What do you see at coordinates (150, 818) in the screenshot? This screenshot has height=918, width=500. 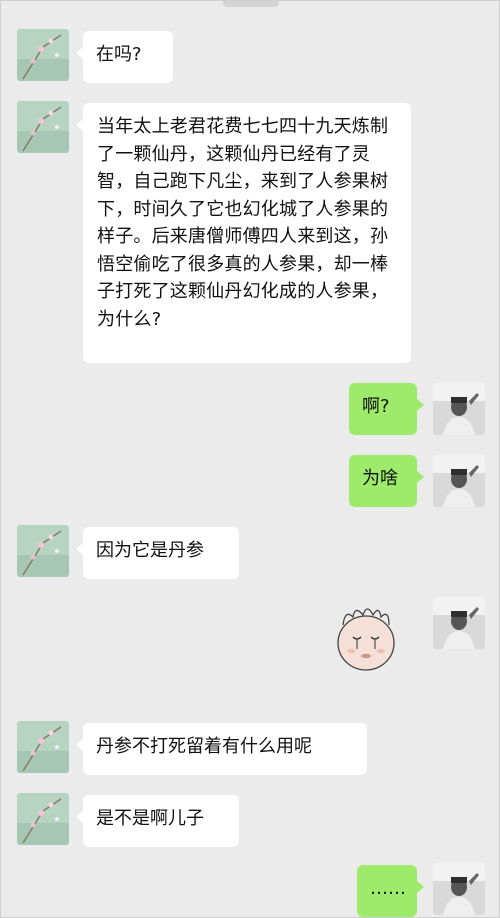 I see `message-text: 是不是啊儿子` at bounding box center [150, 818].